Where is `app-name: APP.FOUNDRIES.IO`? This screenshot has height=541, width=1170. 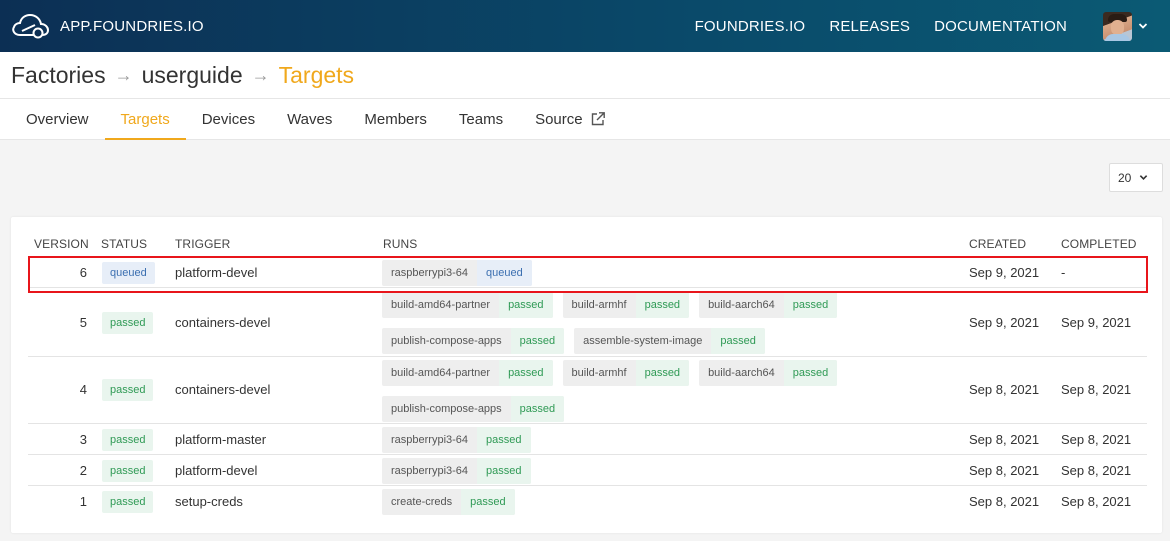 app-name: APP.FOUNDRIES.IO is located at coordinates (132, 26).